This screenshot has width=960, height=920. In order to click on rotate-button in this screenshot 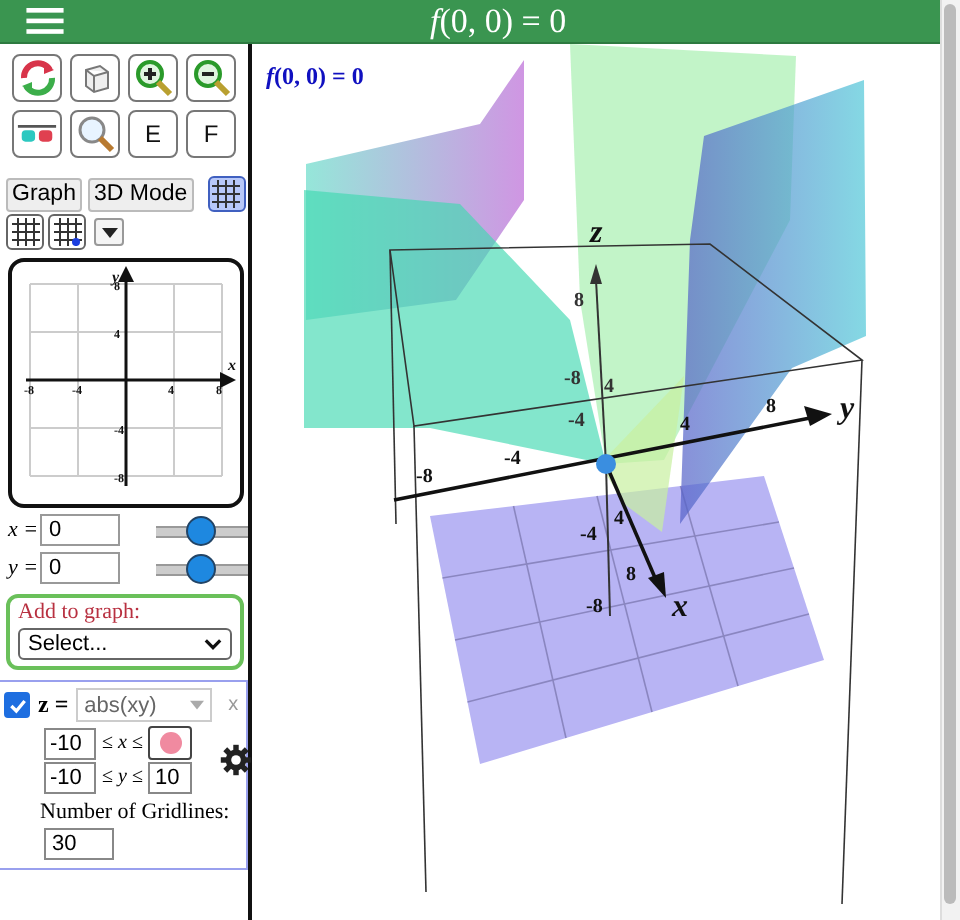, I will do `click(37, 78)`.